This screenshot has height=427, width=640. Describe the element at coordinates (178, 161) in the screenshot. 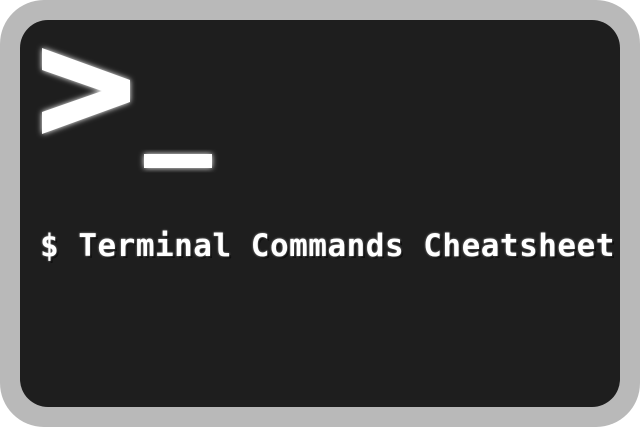

I see `cursor-underscore` at that location.